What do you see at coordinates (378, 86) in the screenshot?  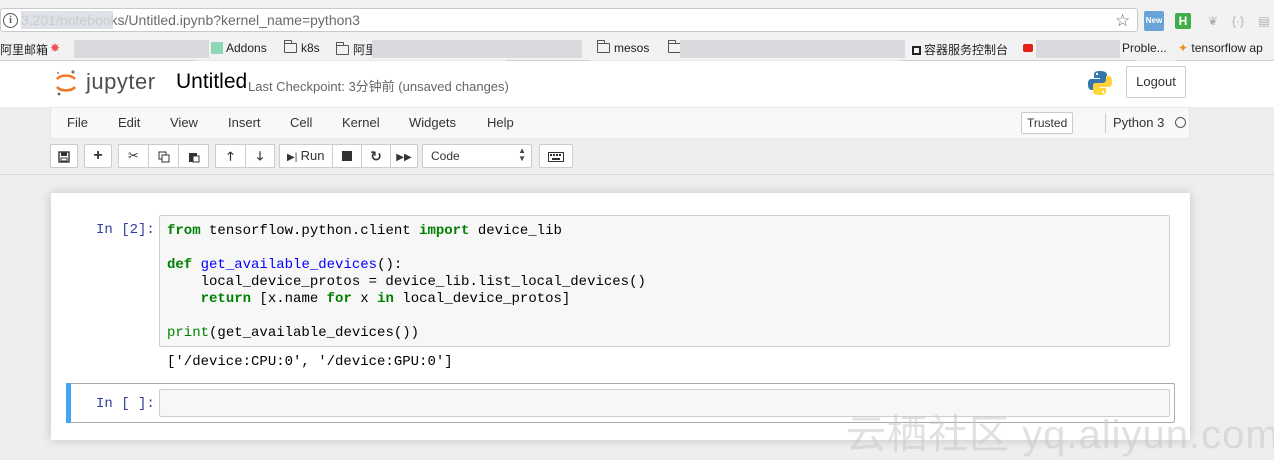 I see `checkpoint-status: Last Checkpoint: 3分钟前 (unsaved changes)` at bounding box center [378, 86].